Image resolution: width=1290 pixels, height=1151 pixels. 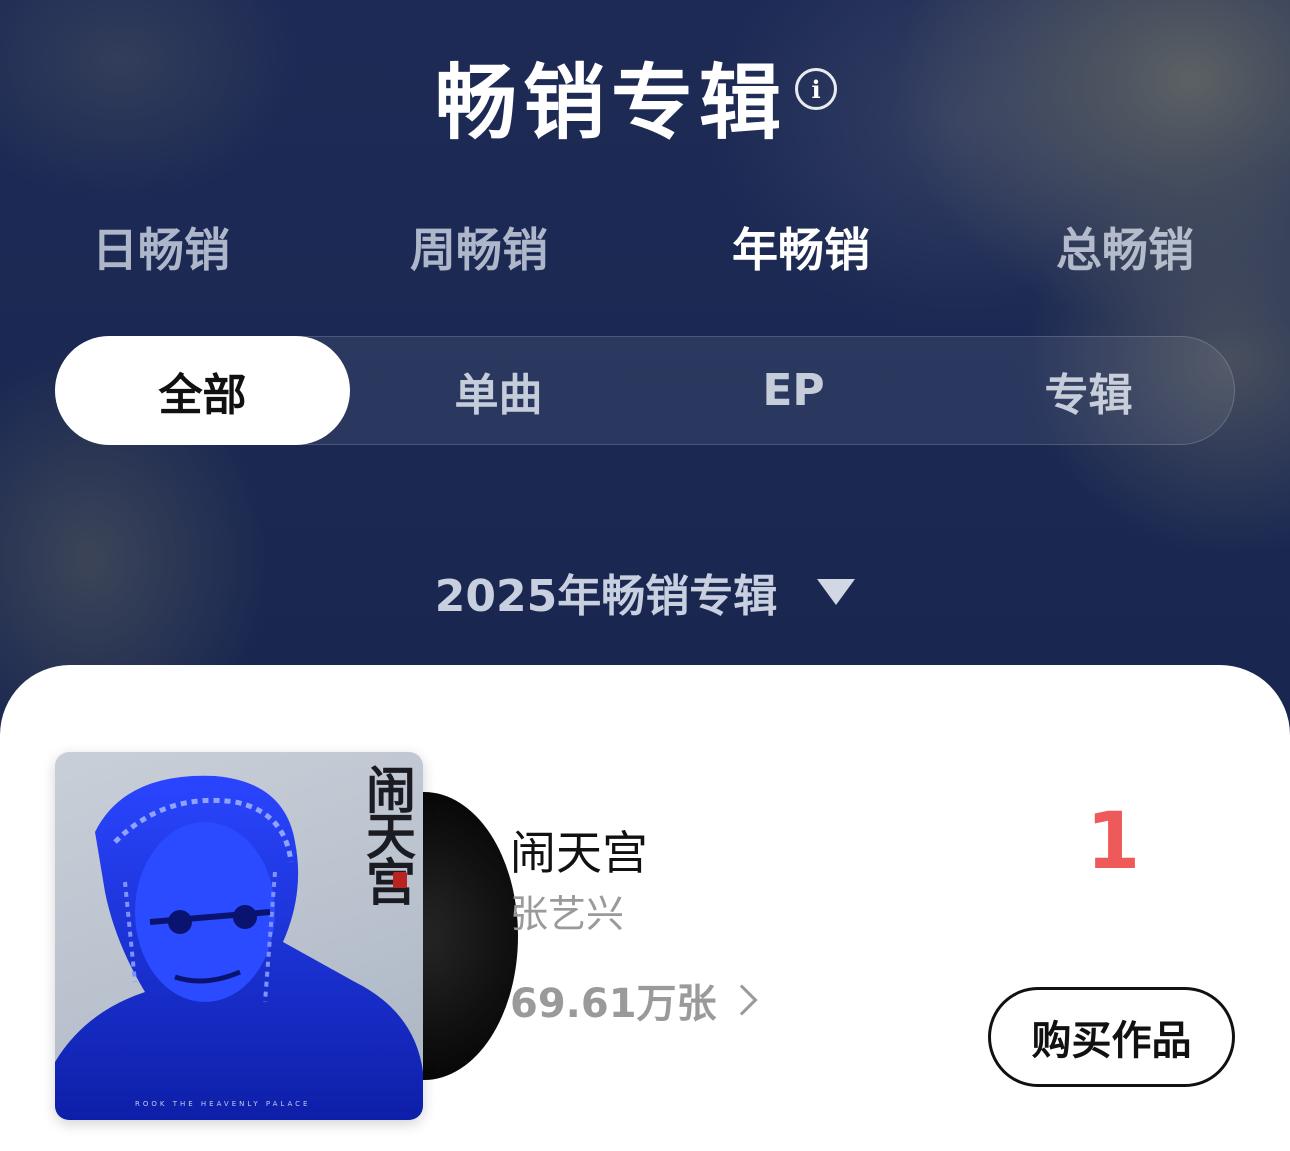 I want to click on segment-ep: EP, so click(x=793, y=390).